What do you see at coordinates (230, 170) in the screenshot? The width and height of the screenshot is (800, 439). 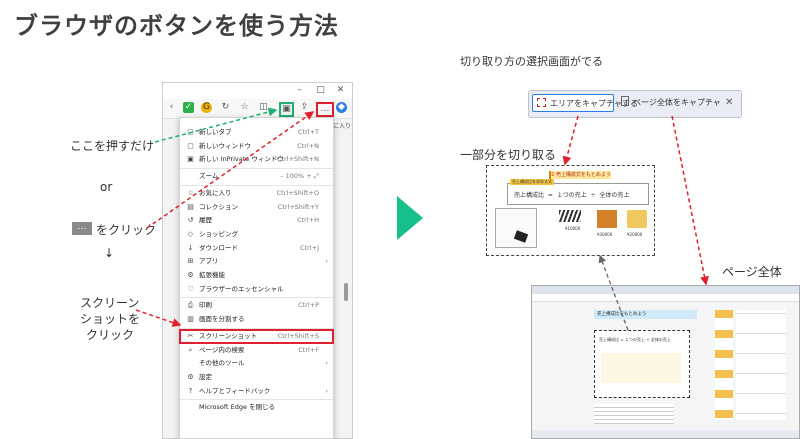 I see `arrow-click-dots` at bounding box center [230, 170].